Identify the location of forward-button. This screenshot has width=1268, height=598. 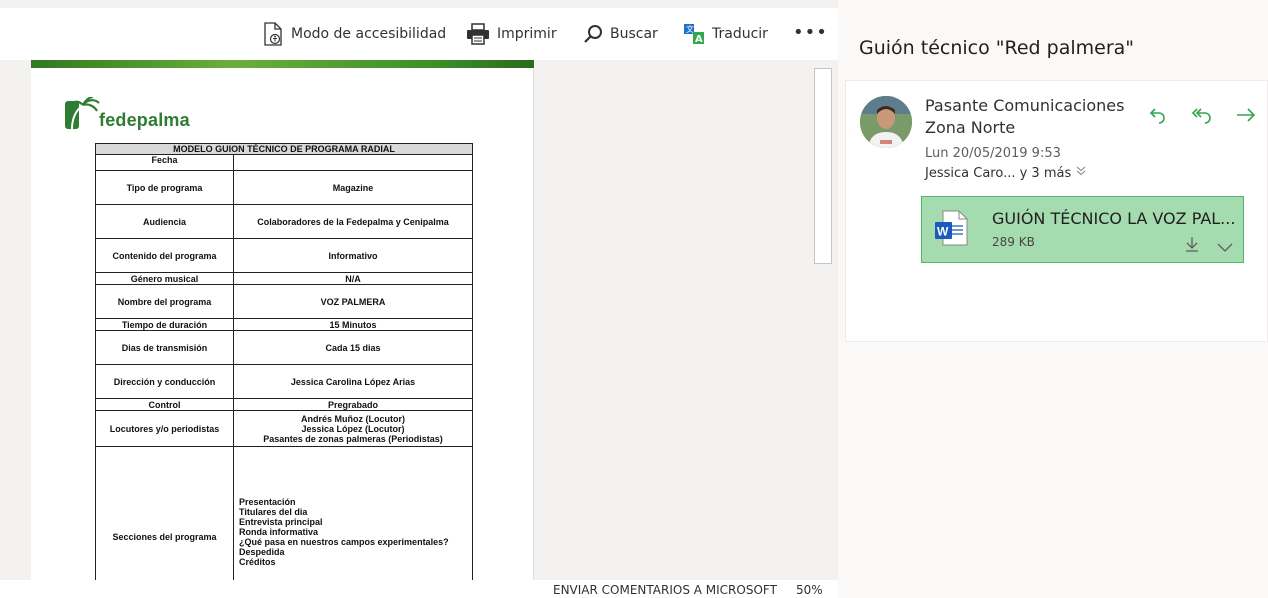
(1246, 117).